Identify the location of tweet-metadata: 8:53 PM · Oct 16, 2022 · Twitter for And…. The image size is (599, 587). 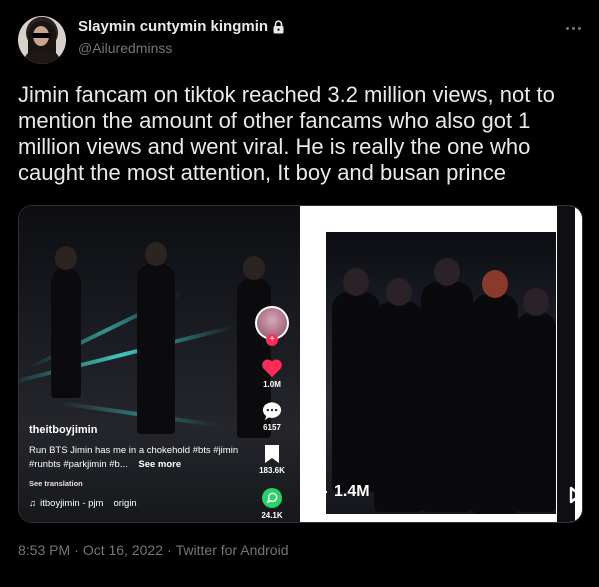
(153, 550).